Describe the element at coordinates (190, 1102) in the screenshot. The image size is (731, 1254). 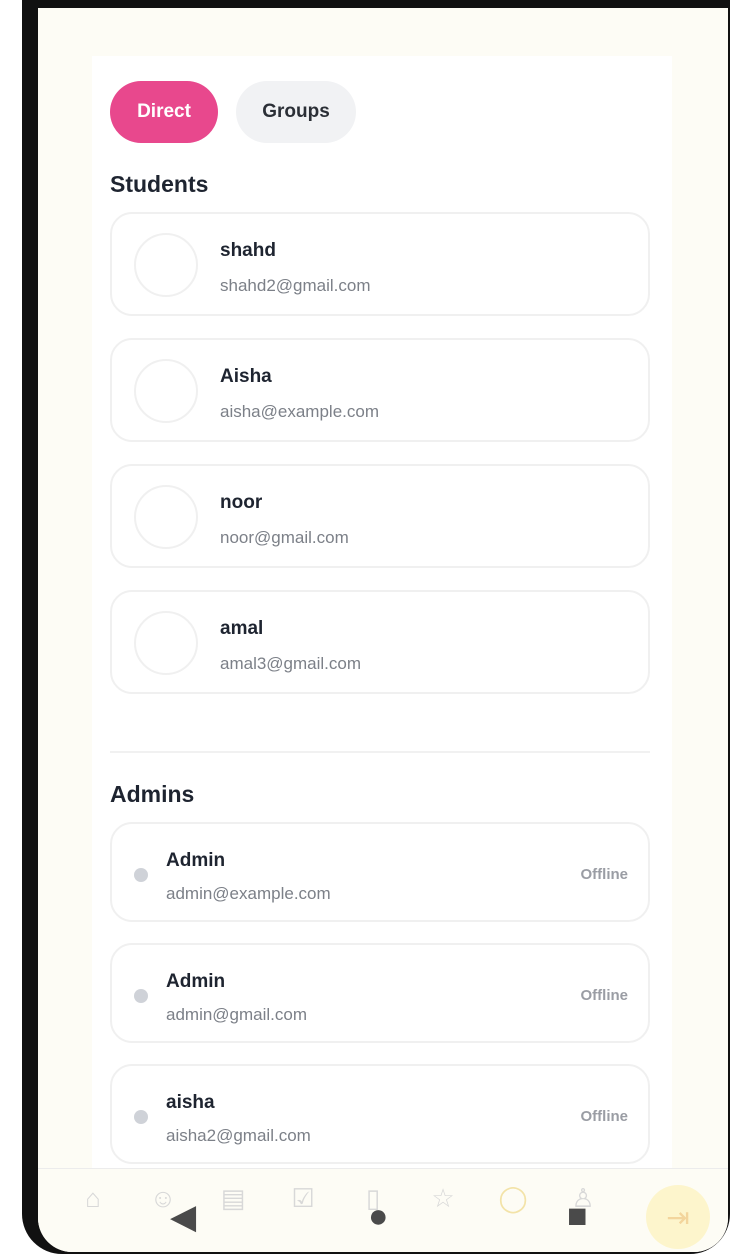
I see `admin-name: aisha` at that location.